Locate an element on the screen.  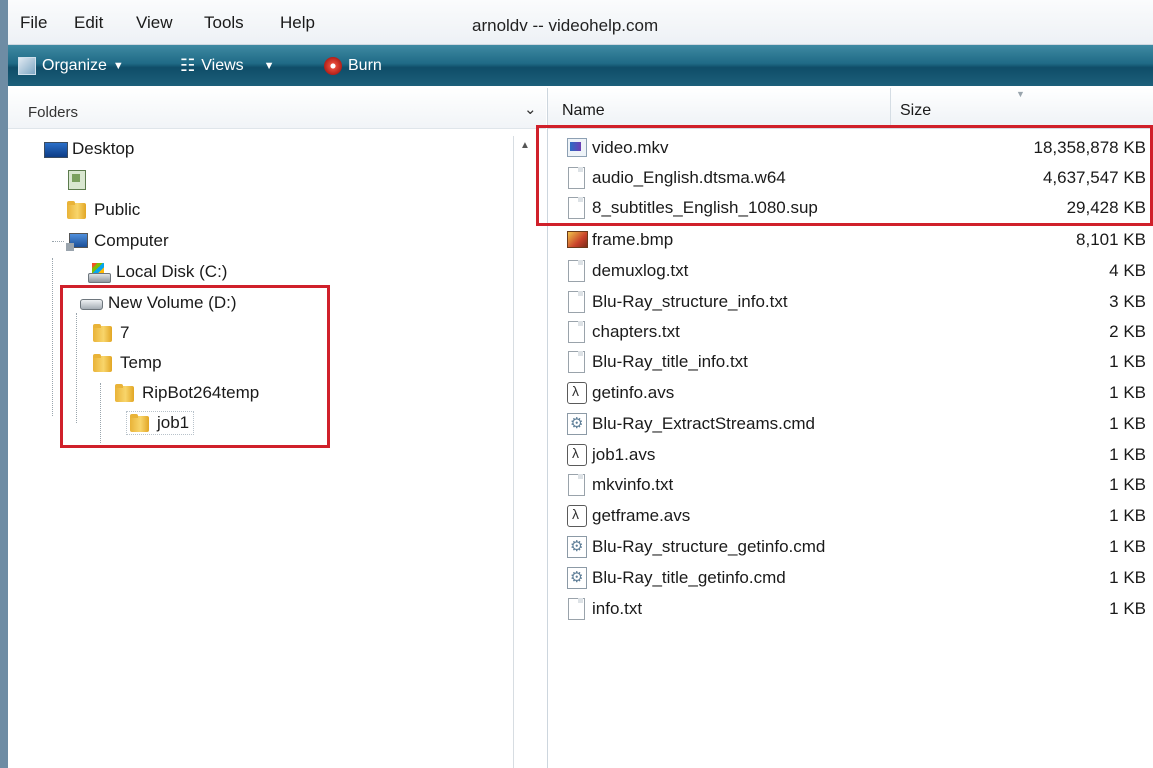
menu-file: File is located at coordinates (33, 23).